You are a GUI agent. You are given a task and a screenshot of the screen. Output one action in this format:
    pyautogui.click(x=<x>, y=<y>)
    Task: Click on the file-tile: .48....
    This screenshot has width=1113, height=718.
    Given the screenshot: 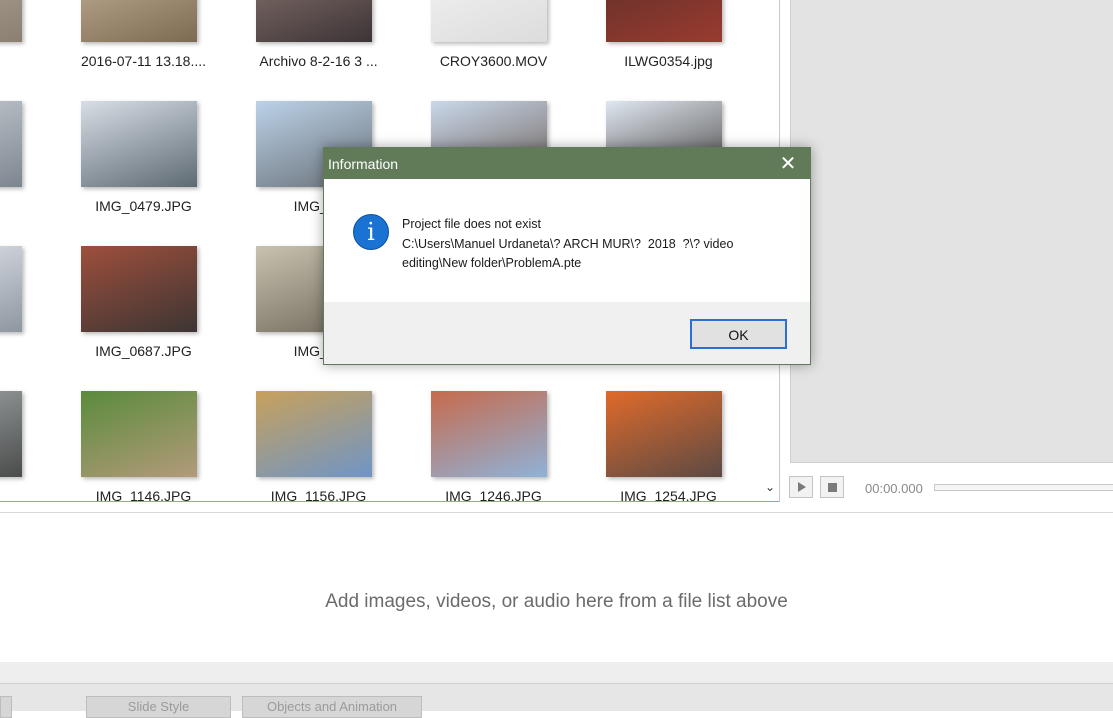 What is the action you would take?
    pyautogui.click(x=28, y=21)
    